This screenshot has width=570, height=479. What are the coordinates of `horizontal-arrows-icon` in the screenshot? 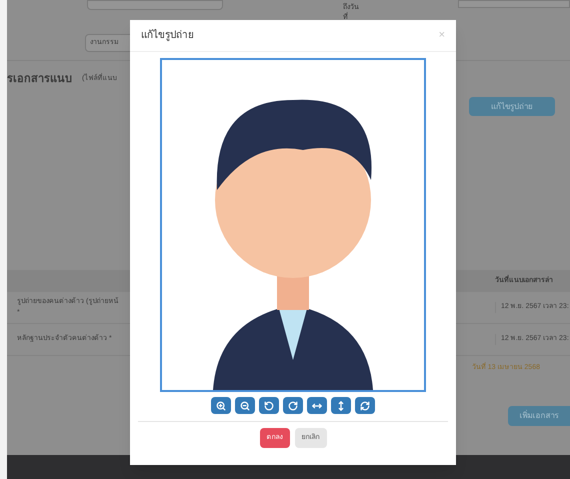 It's located at (317, 405).